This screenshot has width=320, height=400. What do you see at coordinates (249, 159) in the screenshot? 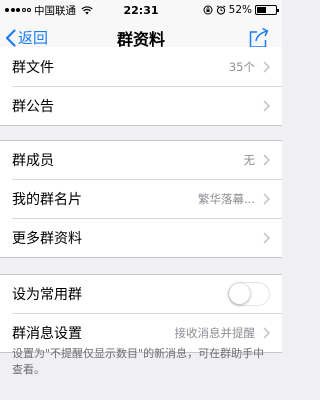
I see `row-value: 无` at bounding box center [249, 159].